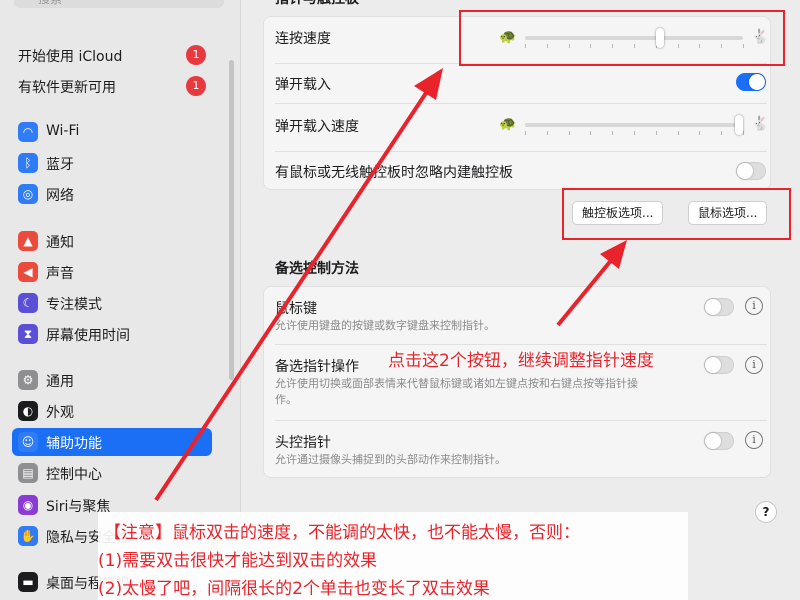 This screenshot has height=600, width=800. What do you see at coordinates (238, 561) in the screenshot?
I see `annotation-note-line2: (1)需要双击很快才能达到双击的效果` at bounding box center [238, 561].